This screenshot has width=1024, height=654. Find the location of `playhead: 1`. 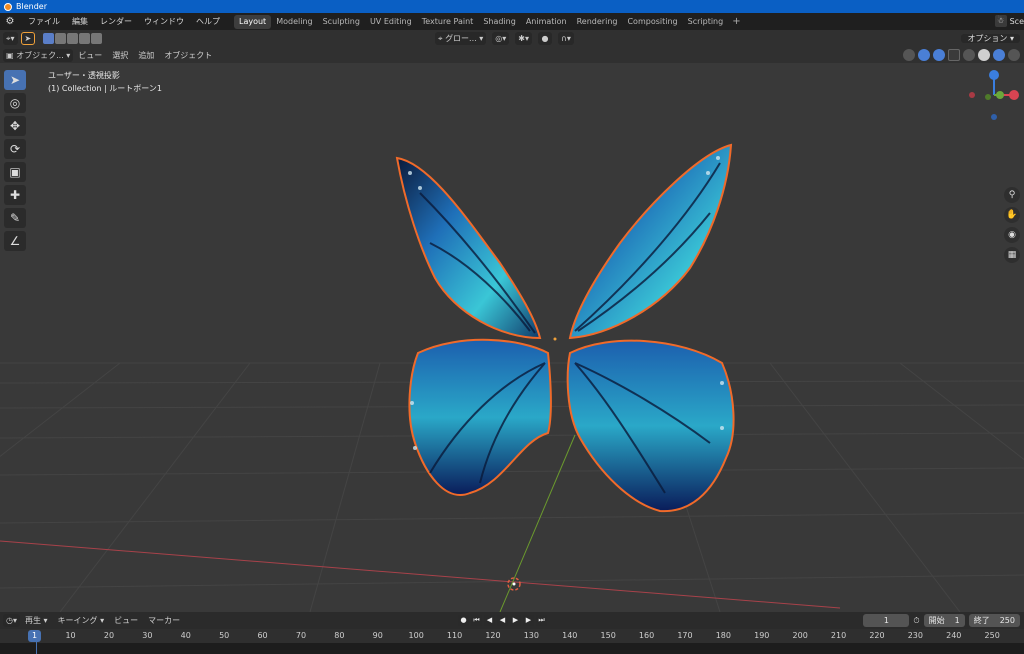

playhead: 1 is located at coordinates (35, 636).